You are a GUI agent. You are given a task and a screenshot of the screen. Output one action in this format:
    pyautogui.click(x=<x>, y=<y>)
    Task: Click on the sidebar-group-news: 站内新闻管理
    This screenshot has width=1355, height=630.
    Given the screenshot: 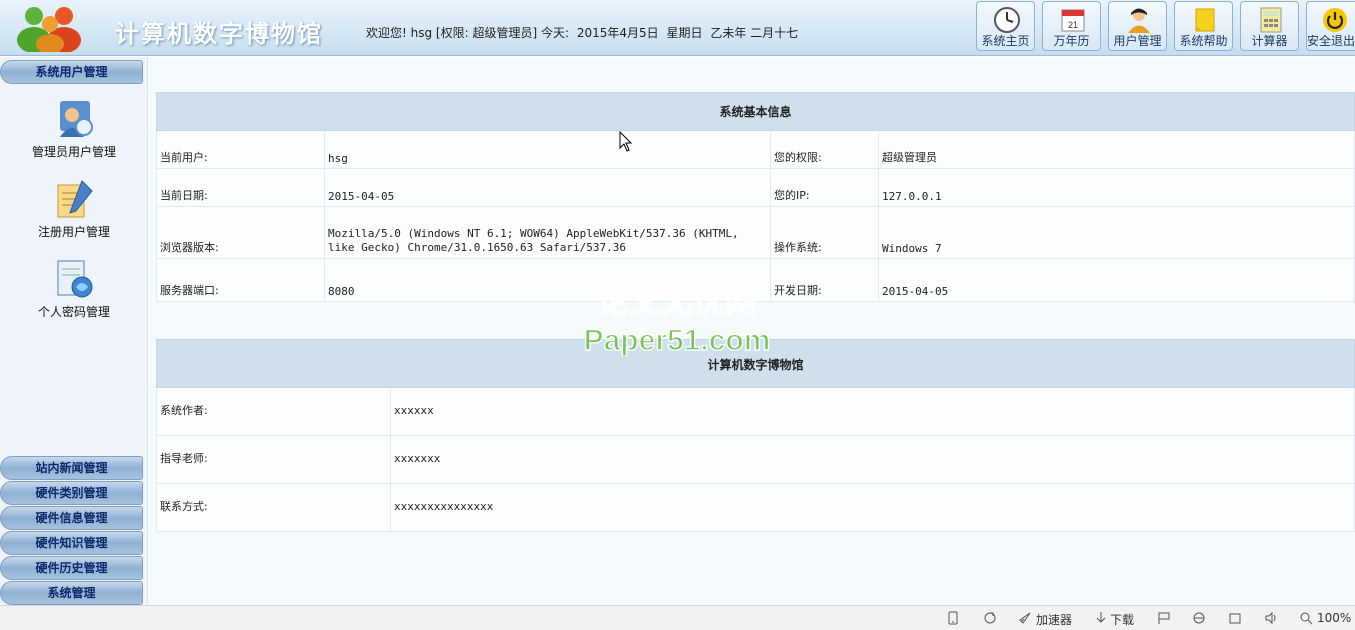 What is the action you would take?
    pyautogui.click(x=71, y=468)
    